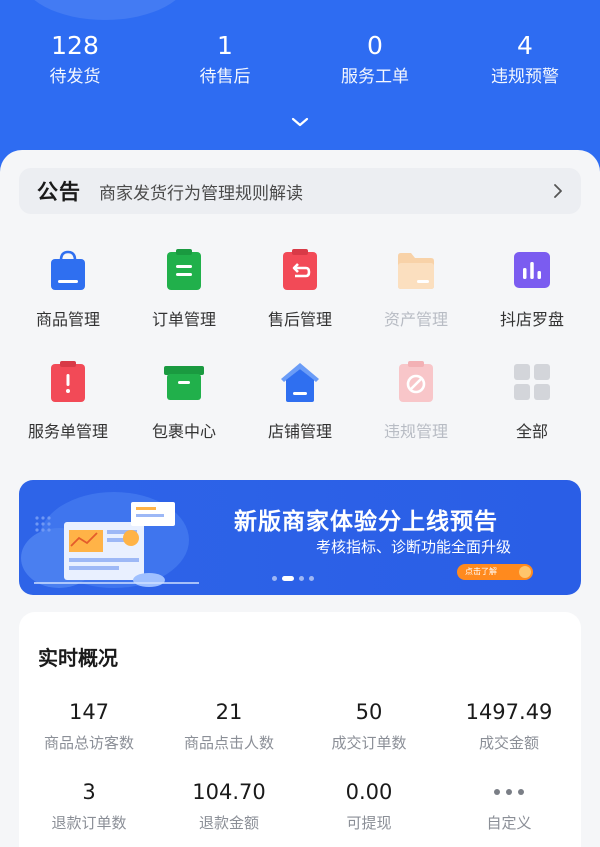 The width and height of the screenshot is (600, 847). What do you see at coordinates (375, 65) in the screenshot?
I see `stat-service-tickets: 0 服务工单` at bounding box center [375, 65].